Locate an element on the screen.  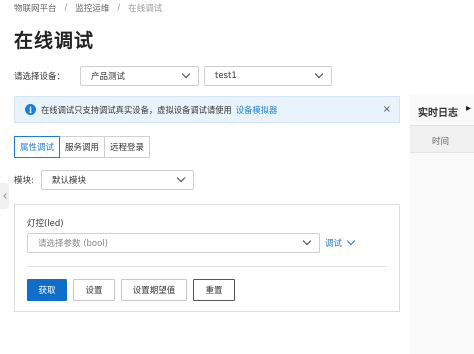
product-select-value: 产品测试 is located at coordinates (108, 77).